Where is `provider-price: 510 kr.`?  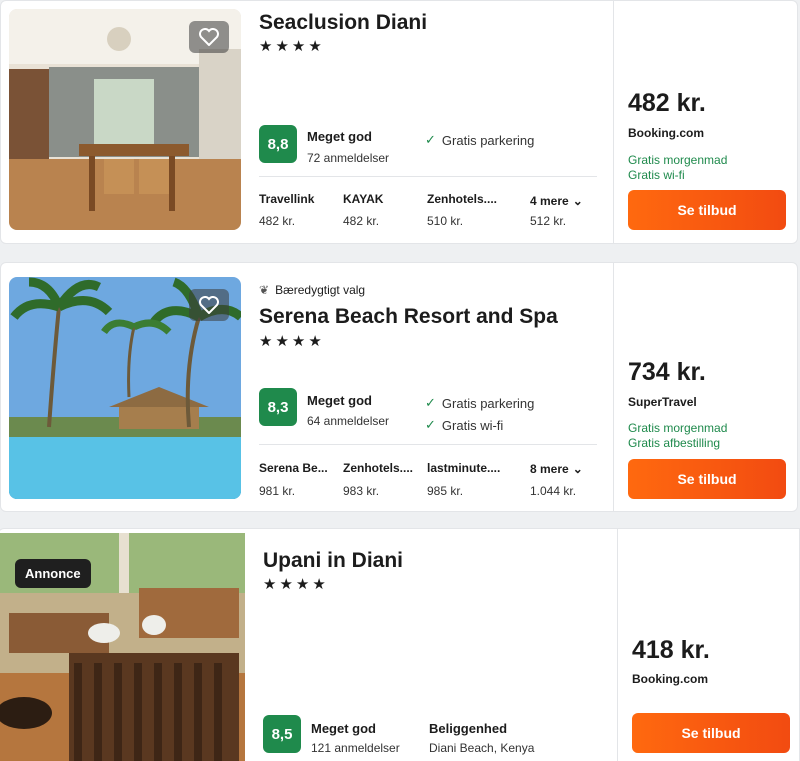 provider-price: 510 kr. is located at coordinates (445, 221).